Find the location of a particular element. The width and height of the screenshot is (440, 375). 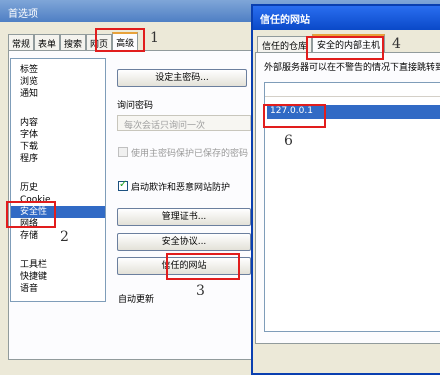

use-master-password-checkbox is located at coordinates (123, 152).